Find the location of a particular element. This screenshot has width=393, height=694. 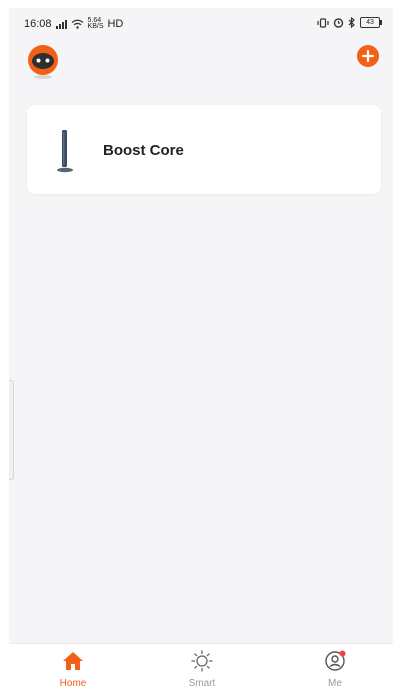

nav-me: Me is located at coordinates (335, 669).